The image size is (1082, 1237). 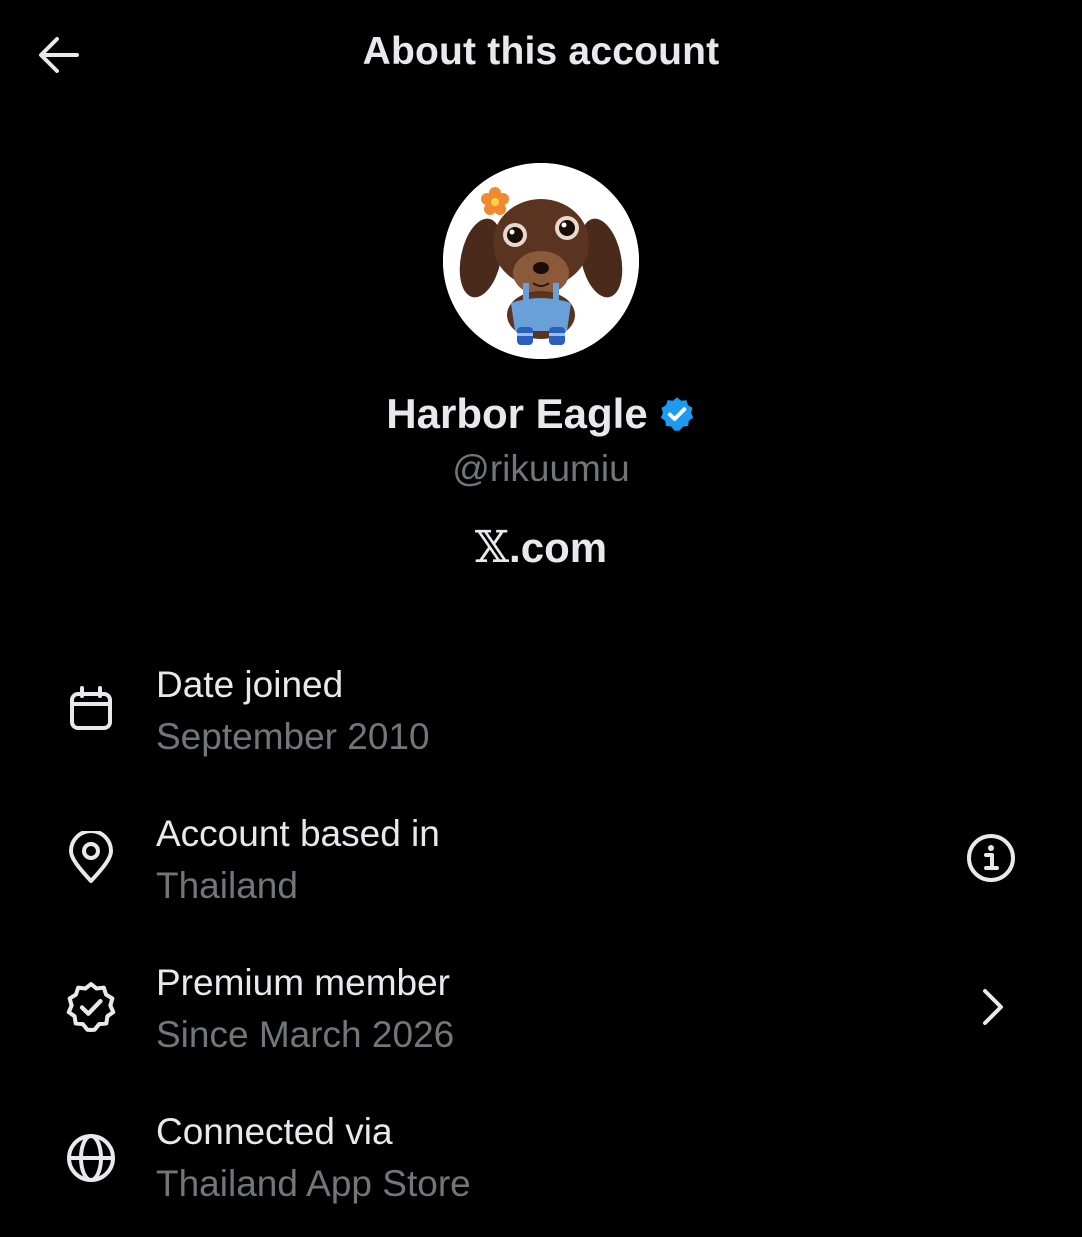 I want to click on detail-row-account-location: Account based in Thailand, so click(x=541, y=874).